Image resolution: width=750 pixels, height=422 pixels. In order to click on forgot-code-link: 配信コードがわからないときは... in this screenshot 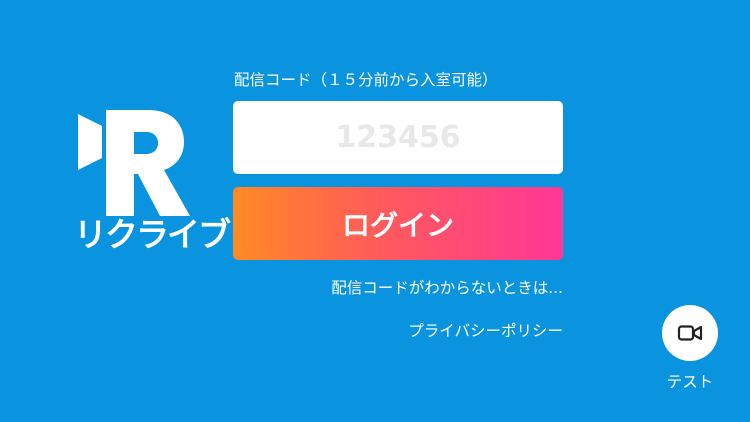, I will do `click(447, 287)`.